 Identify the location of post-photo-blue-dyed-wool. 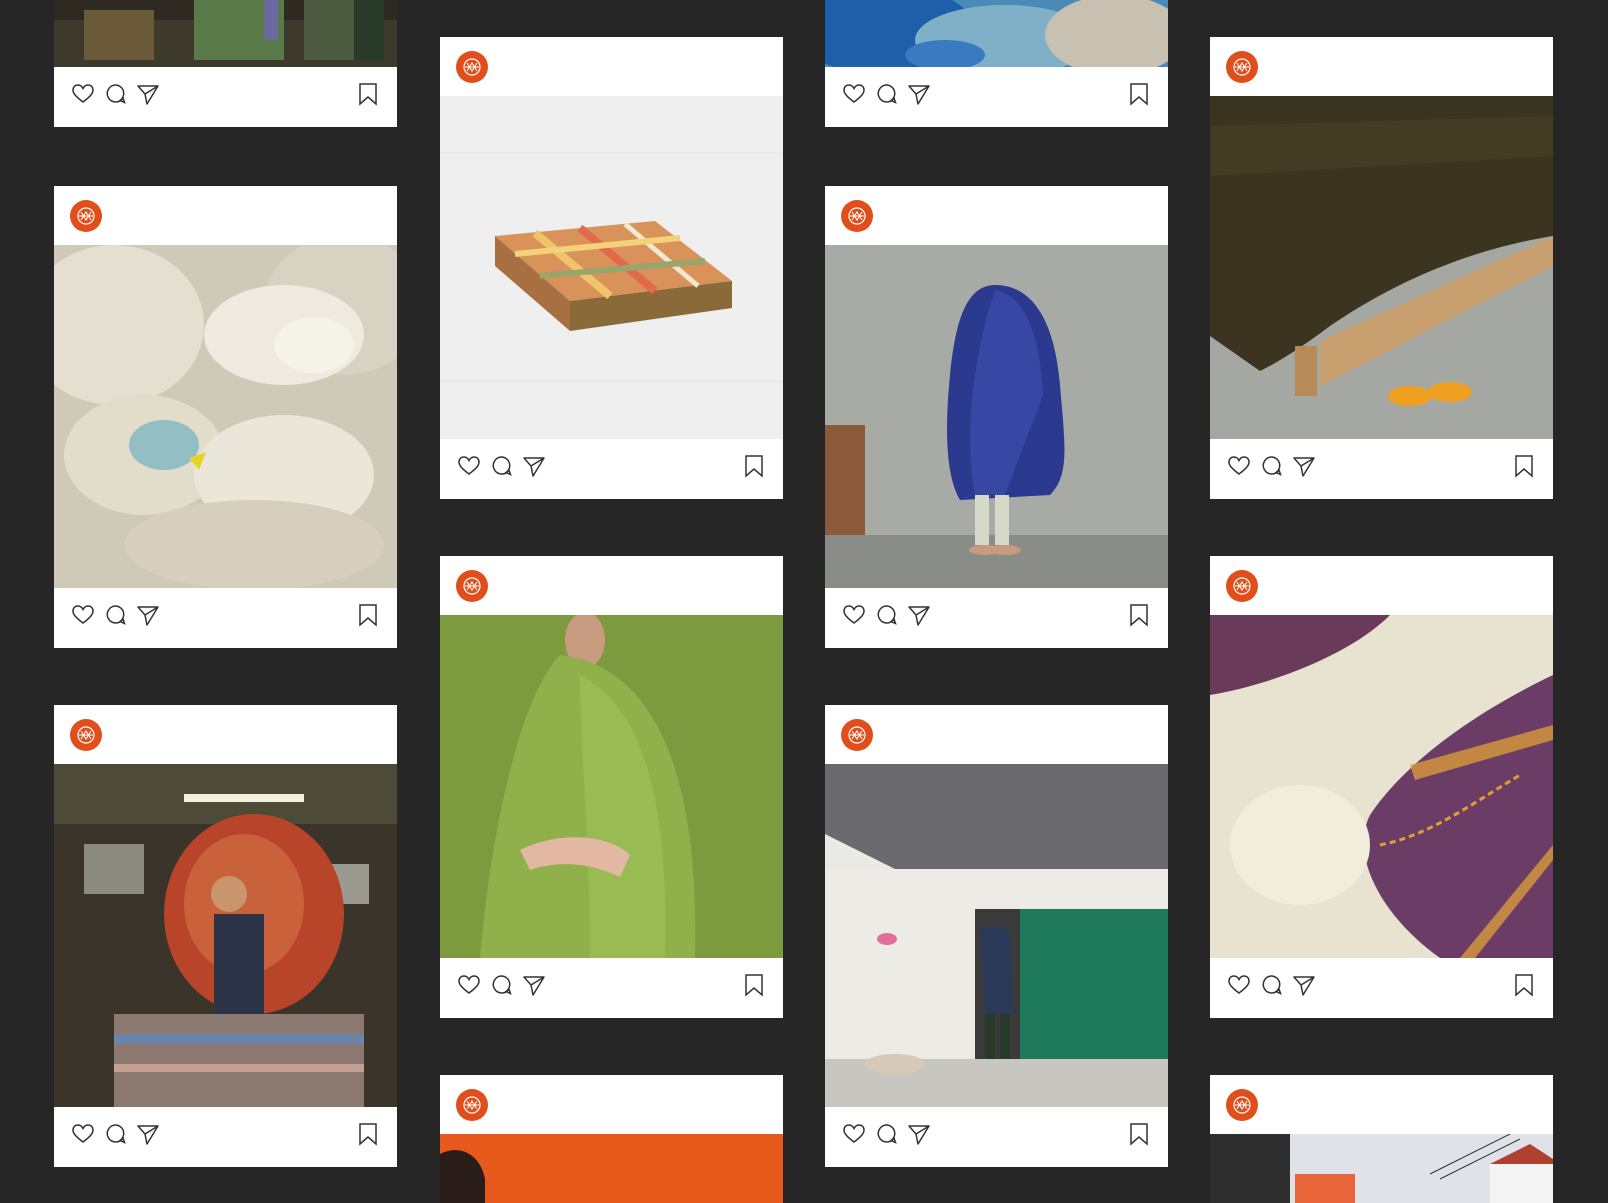
(996, 33).